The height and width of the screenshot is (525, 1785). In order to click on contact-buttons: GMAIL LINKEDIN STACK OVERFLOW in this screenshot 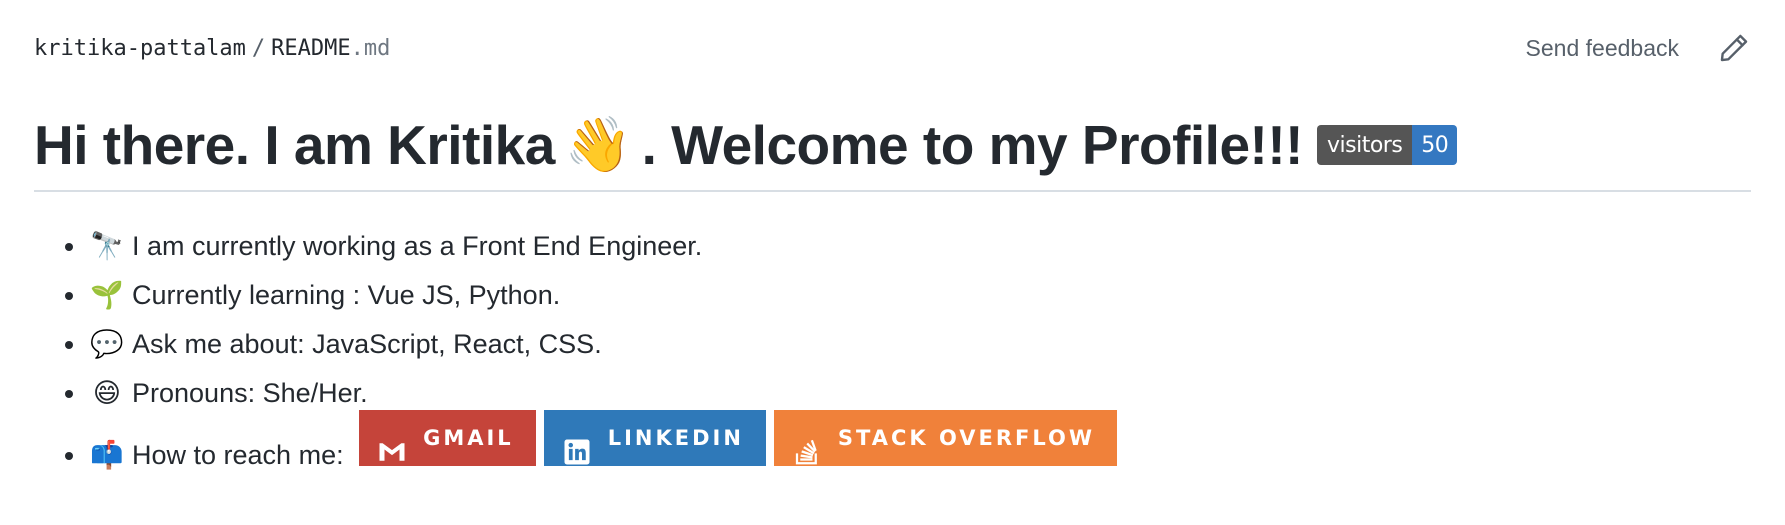, I will do `click(738, 438)`.